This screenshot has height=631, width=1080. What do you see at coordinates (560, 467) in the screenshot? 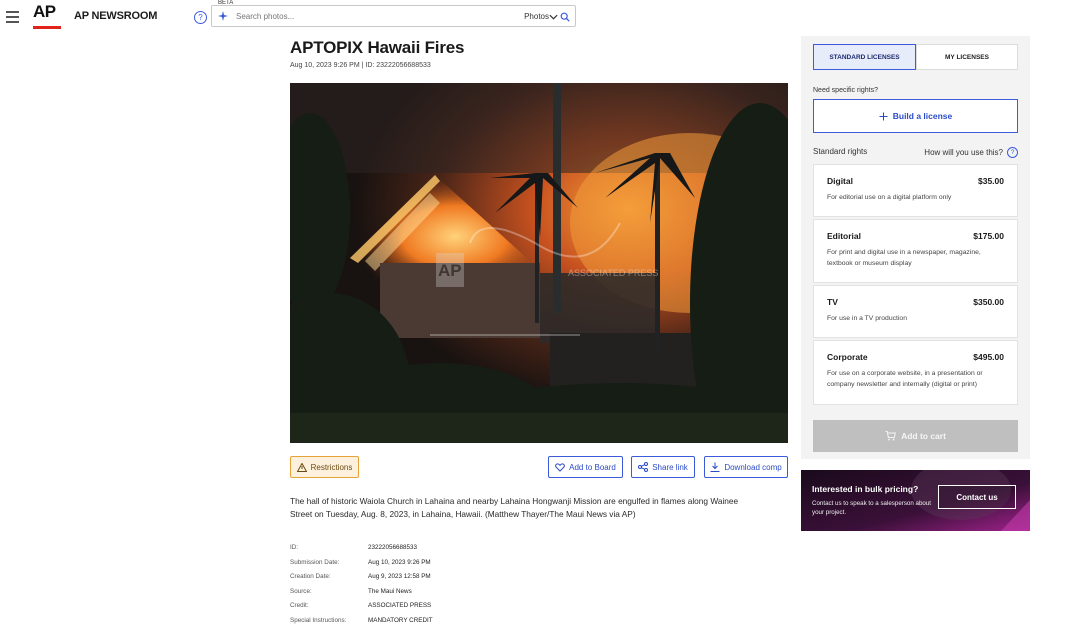
I see `heart-icon` at bounding box center [560, 467].